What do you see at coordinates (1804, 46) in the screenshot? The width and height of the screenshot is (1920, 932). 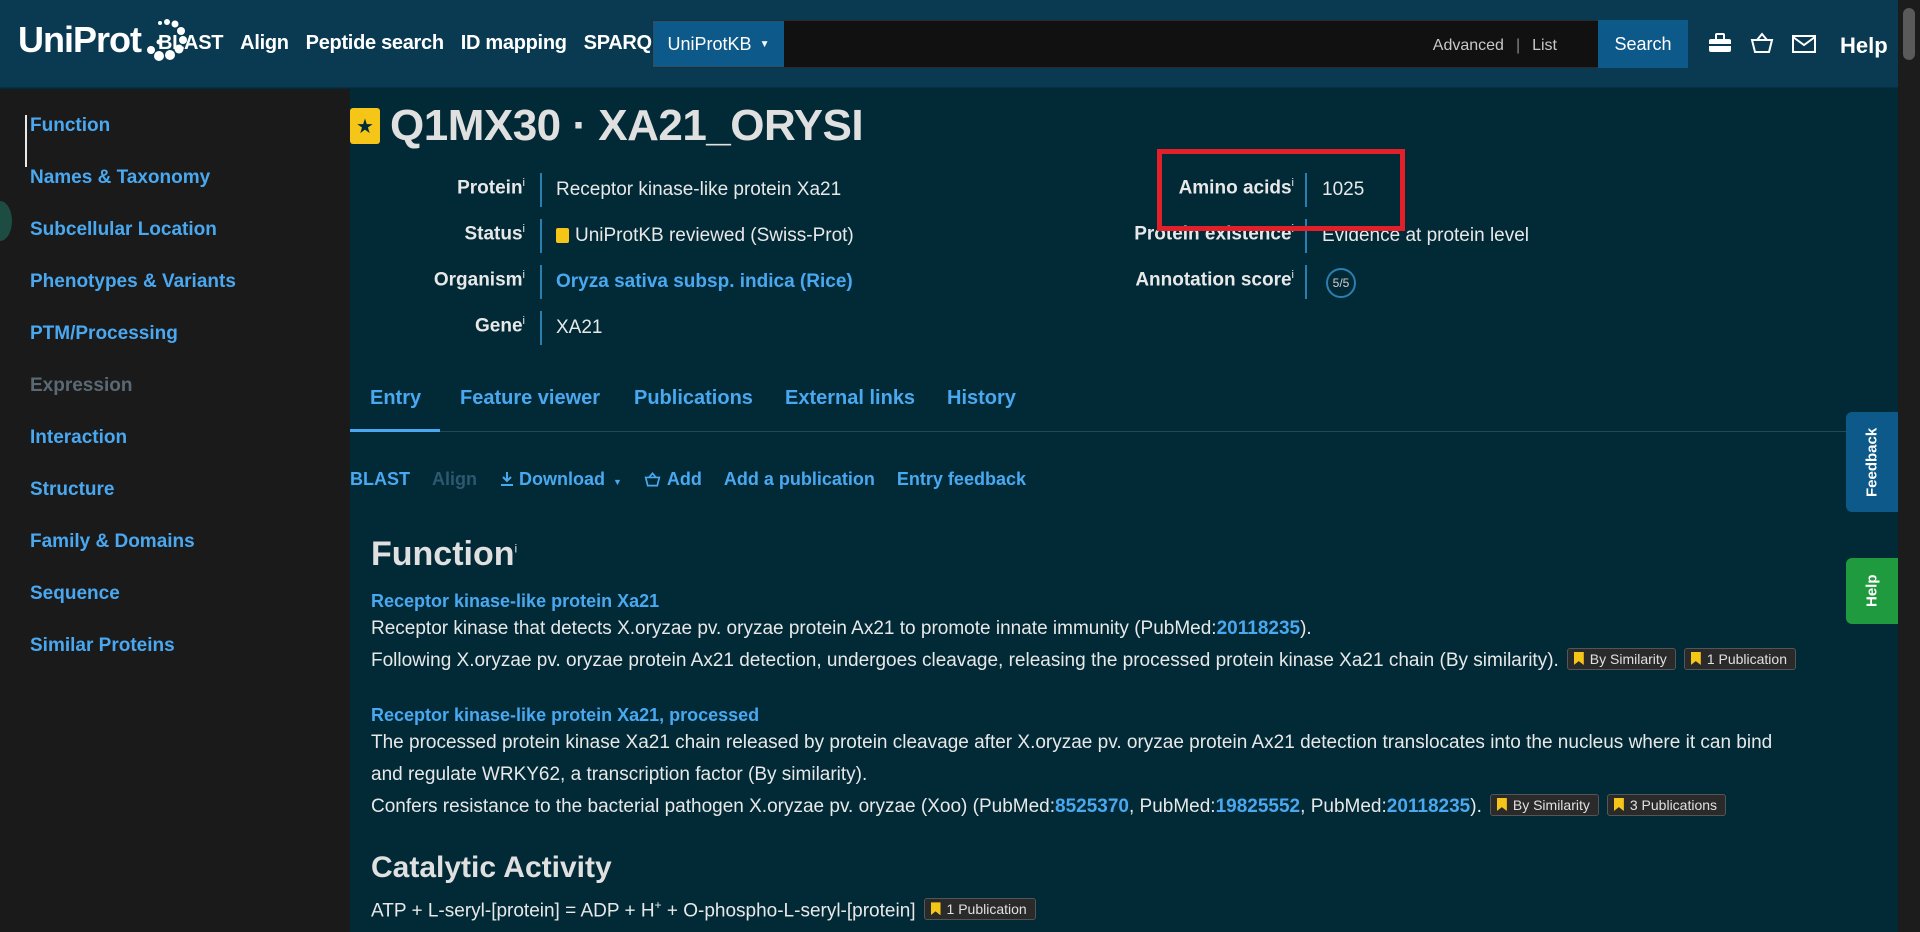 I see `mail-icon` at bounding box center [1804, 46].